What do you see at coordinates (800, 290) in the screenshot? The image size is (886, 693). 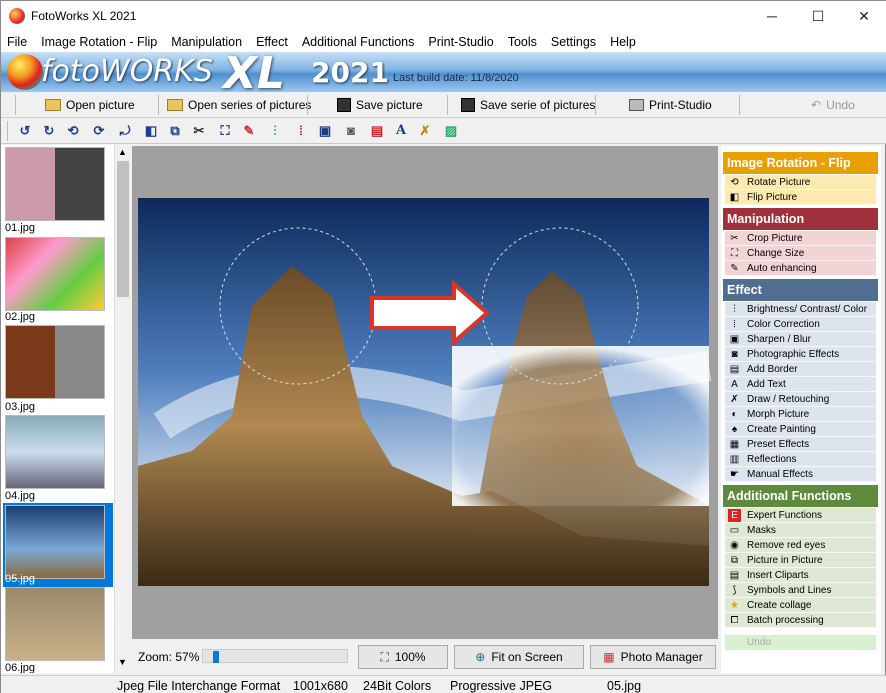 I see `group-effect: Effect` at bounding box center [800, 290].